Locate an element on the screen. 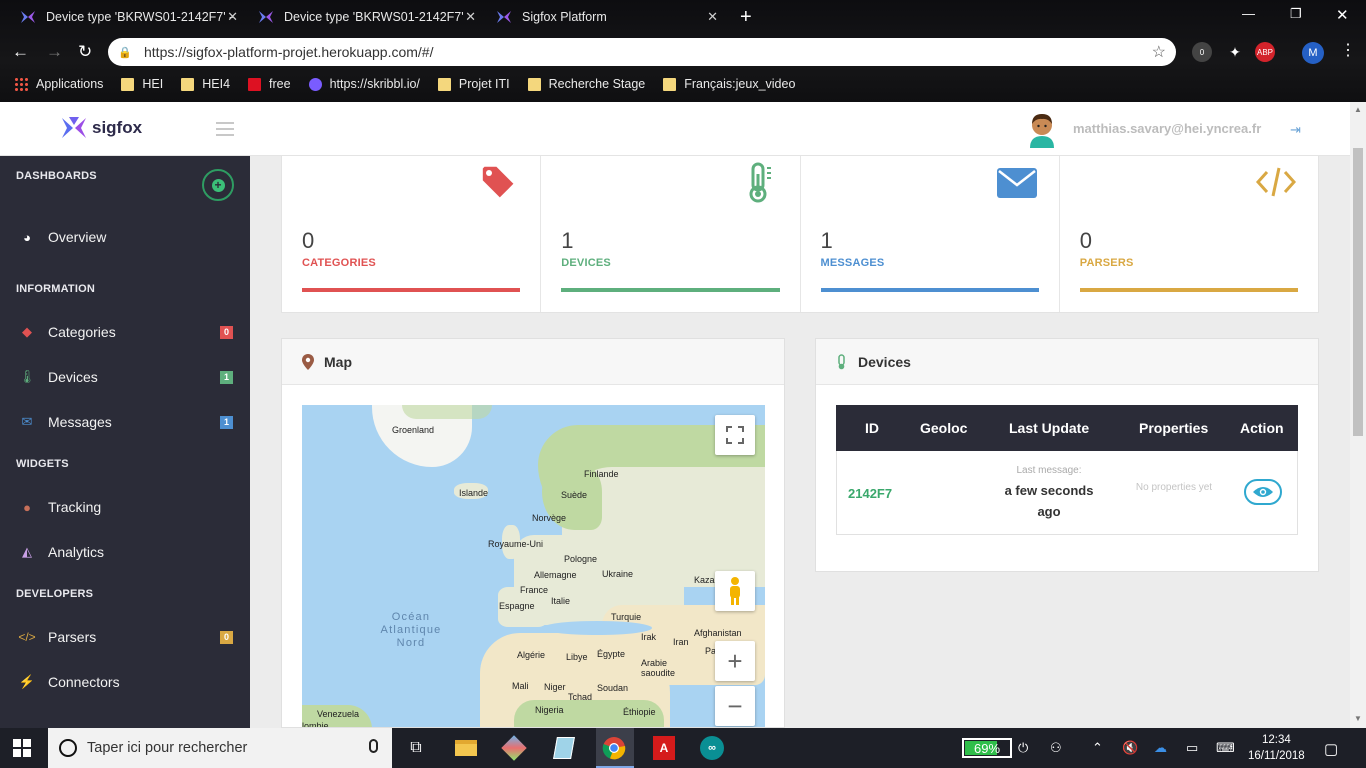 The width and height of the screenshot is (1366, 768). network-icon: ▭ is located at coordinates (1192, 748).